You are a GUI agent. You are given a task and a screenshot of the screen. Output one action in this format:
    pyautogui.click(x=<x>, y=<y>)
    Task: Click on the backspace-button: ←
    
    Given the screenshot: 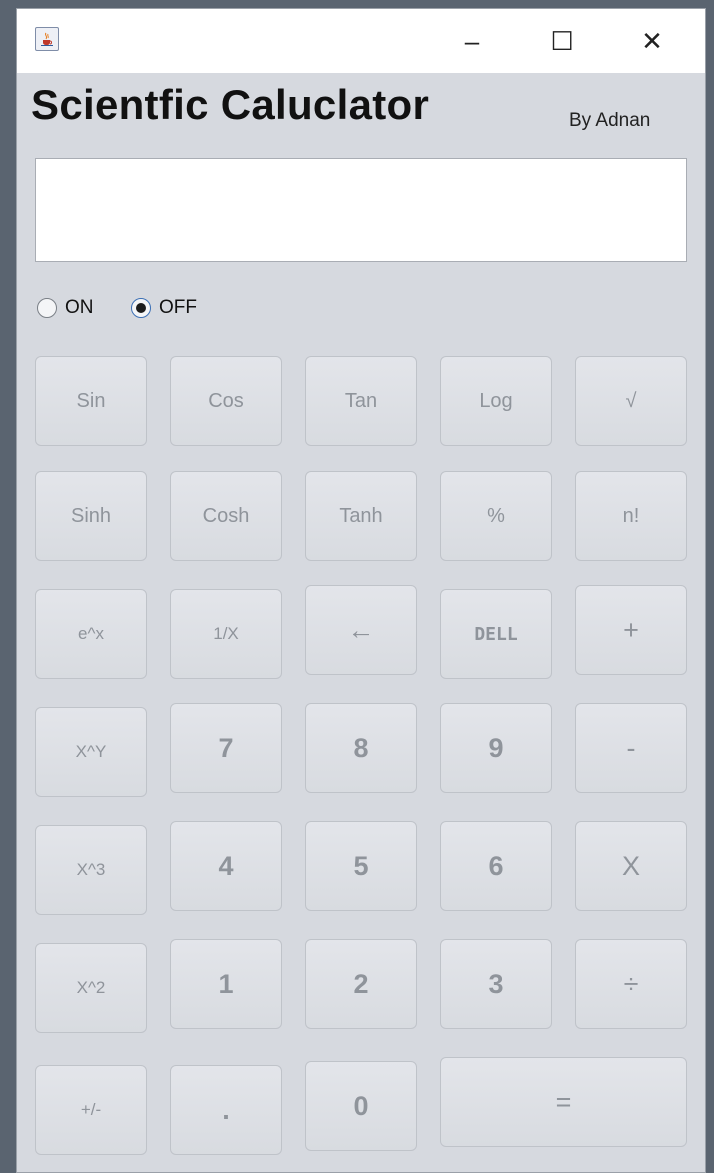 What is the action you would take?
    pyautogui.click(x=361, y=630)
    